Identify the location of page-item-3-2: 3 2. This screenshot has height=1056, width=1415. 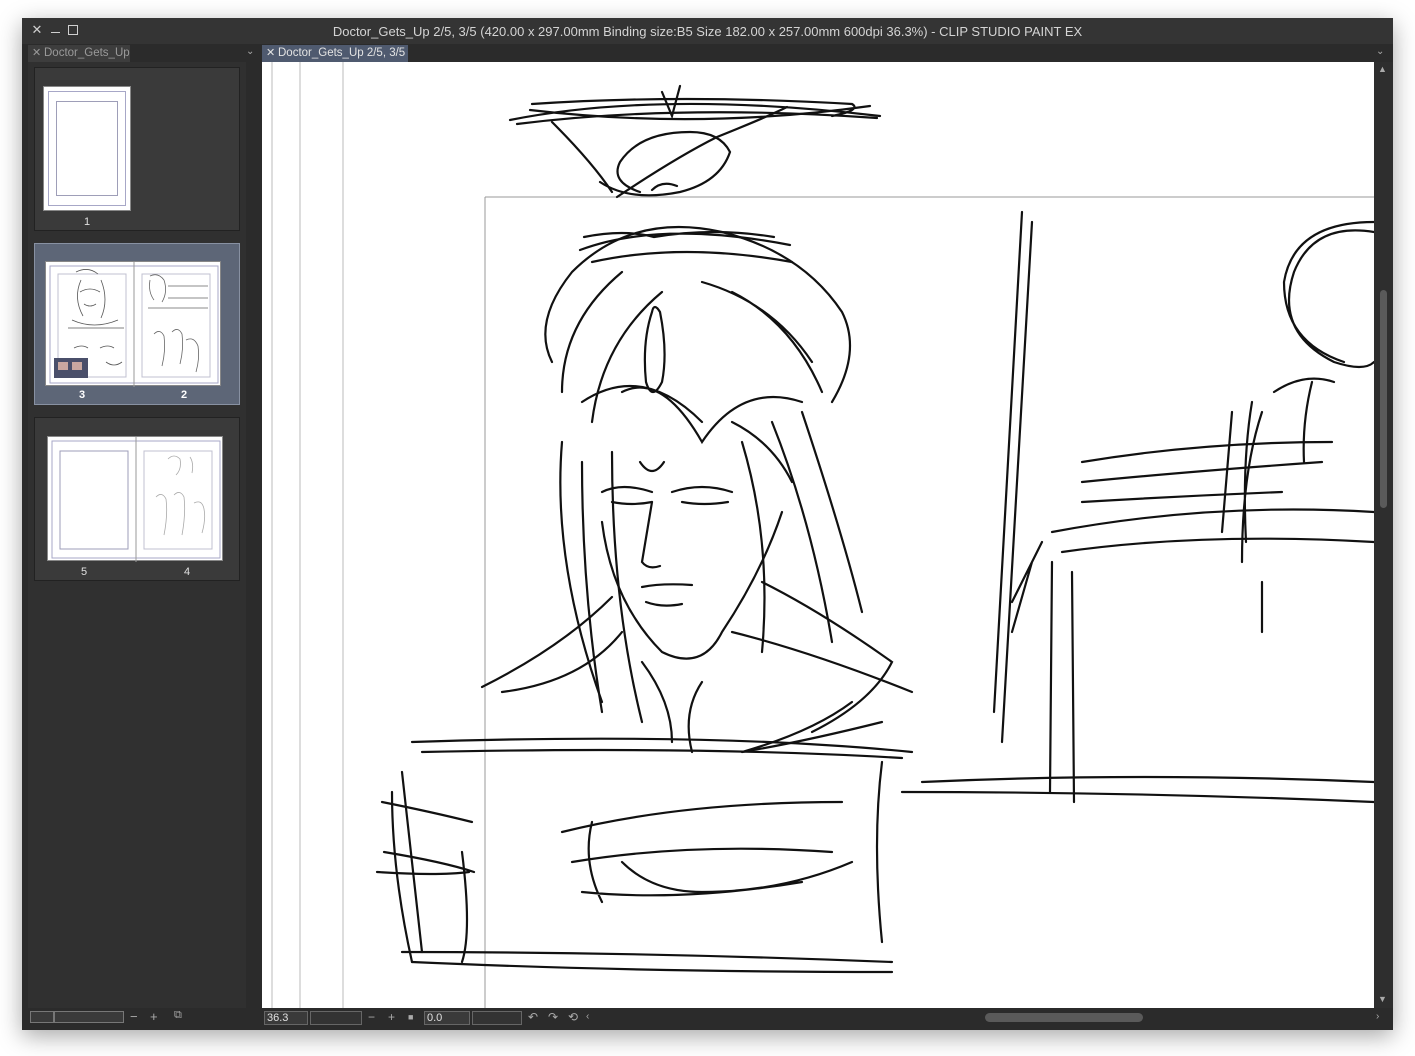
(137, 324).